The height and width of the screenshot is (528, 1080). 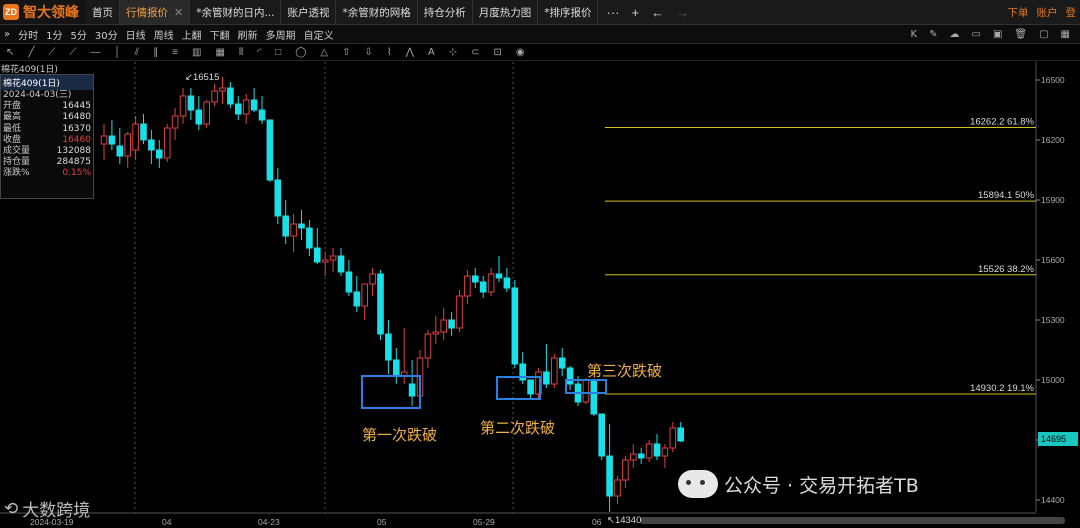 I want to click on period-5min: 5分, so click(x=79, y=34).